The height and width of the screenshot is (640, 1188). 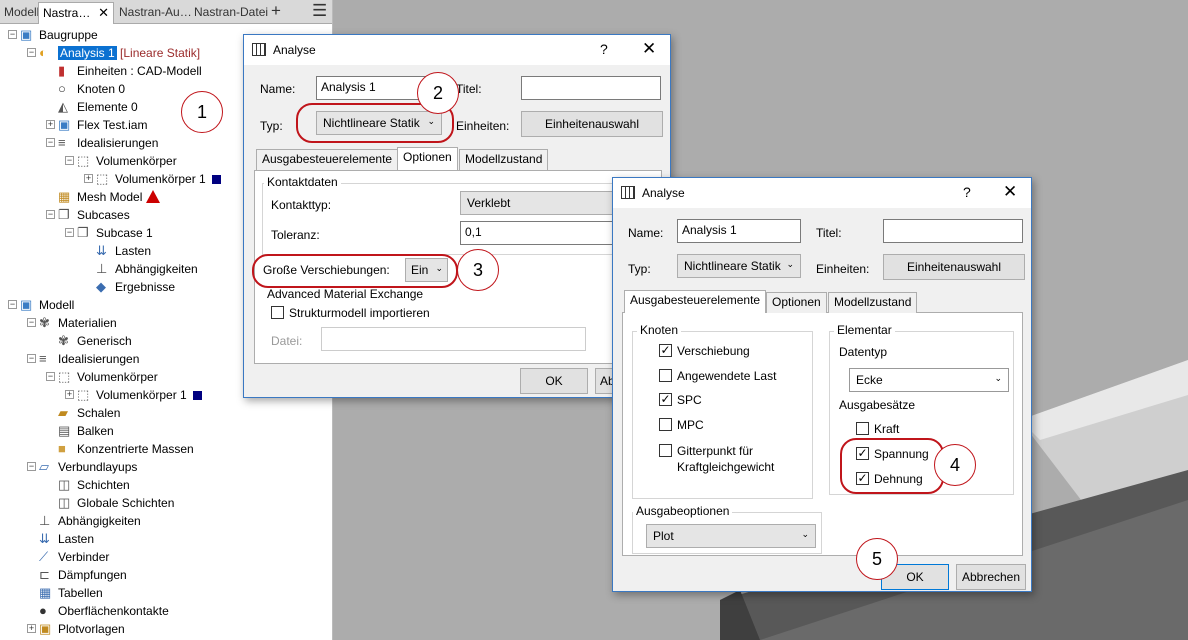 What do you see at coordinates (665, 450) in the screenshot?
I see `gitterpunkt-checkbox` at bounding box center [665, 450].